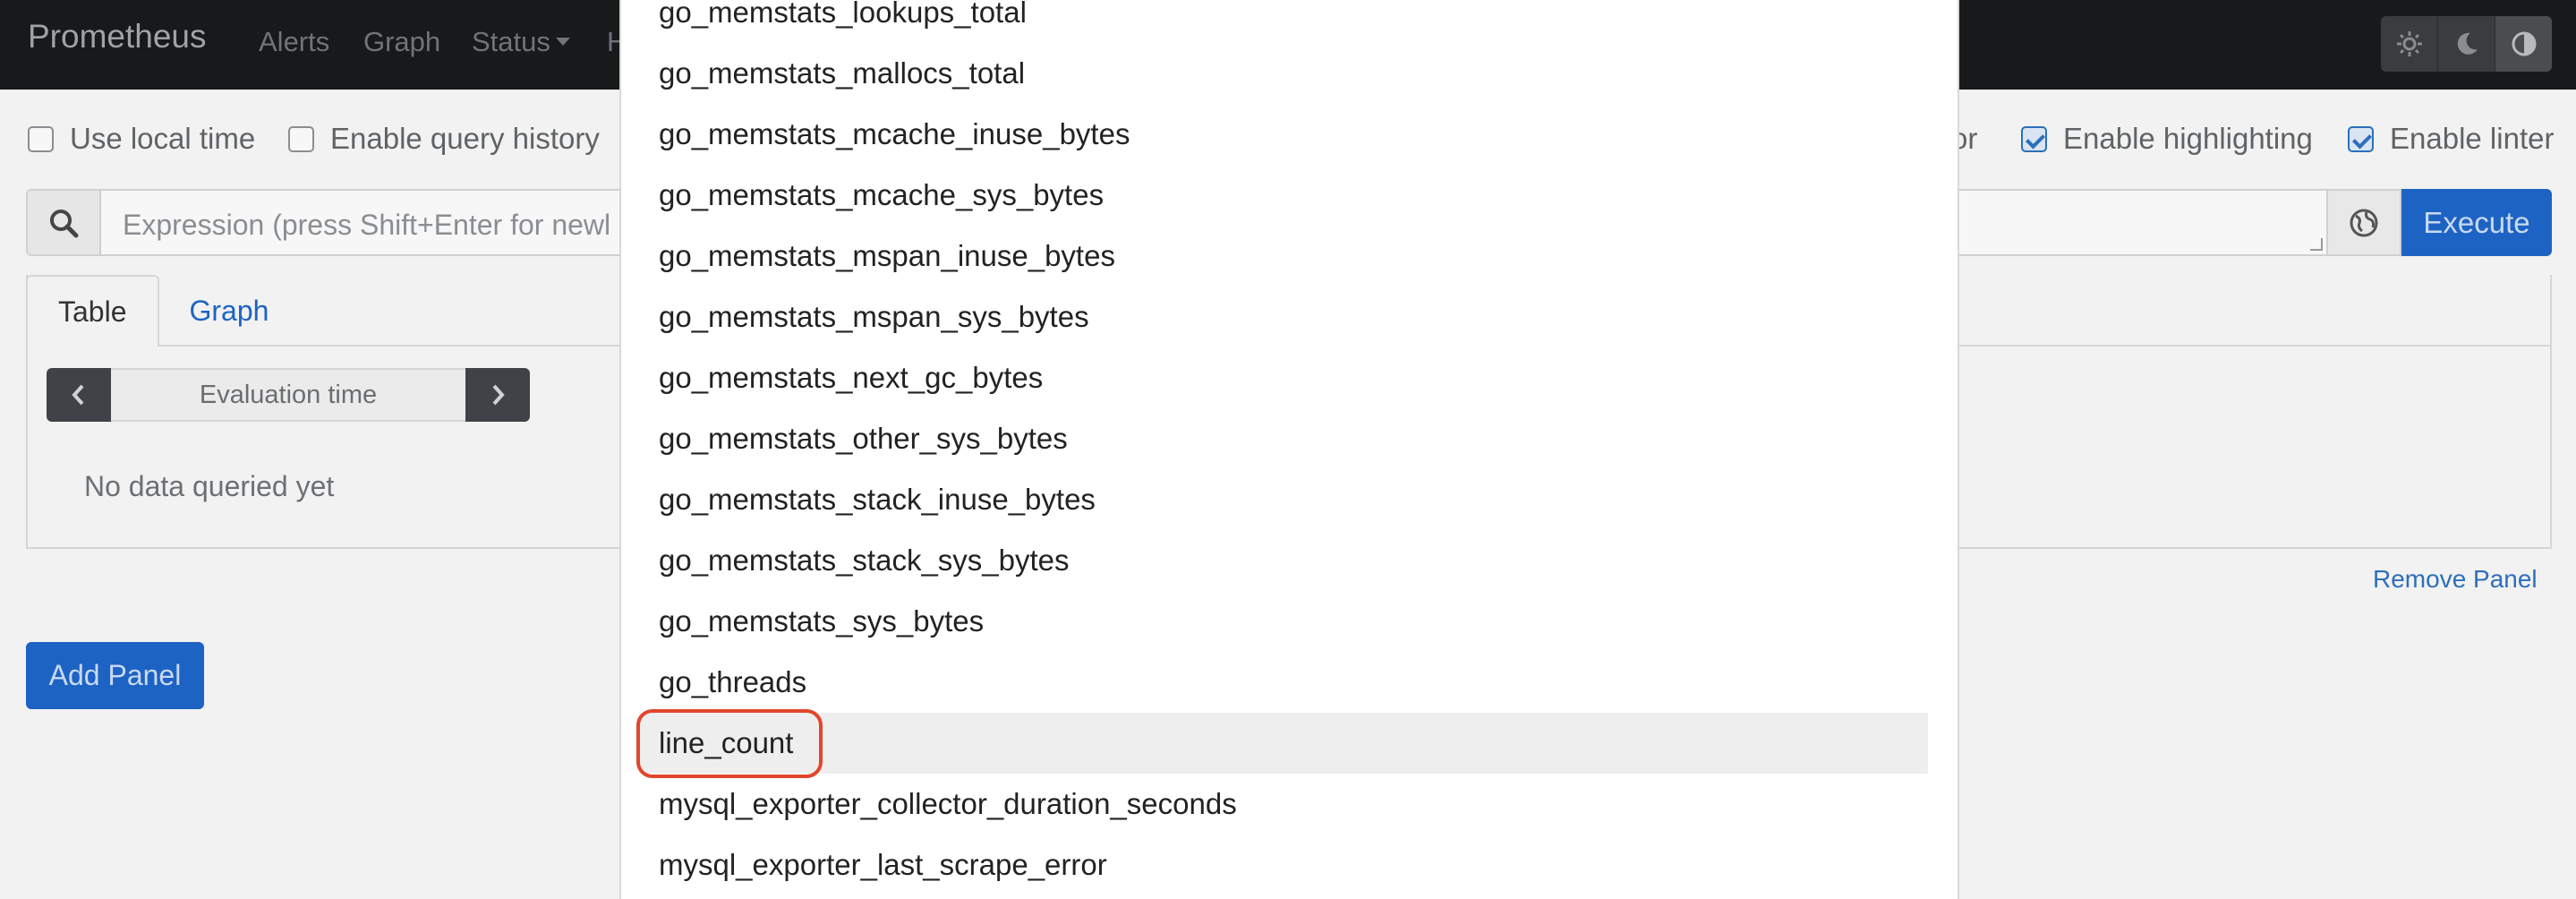 The image size is (2576, 899). What do you see at coordinates (1283, 256) in the screenshot?
I see `autocomplete-item: go_memstats_mspan_inuse_bytes` at bounding box center [1283, 256].